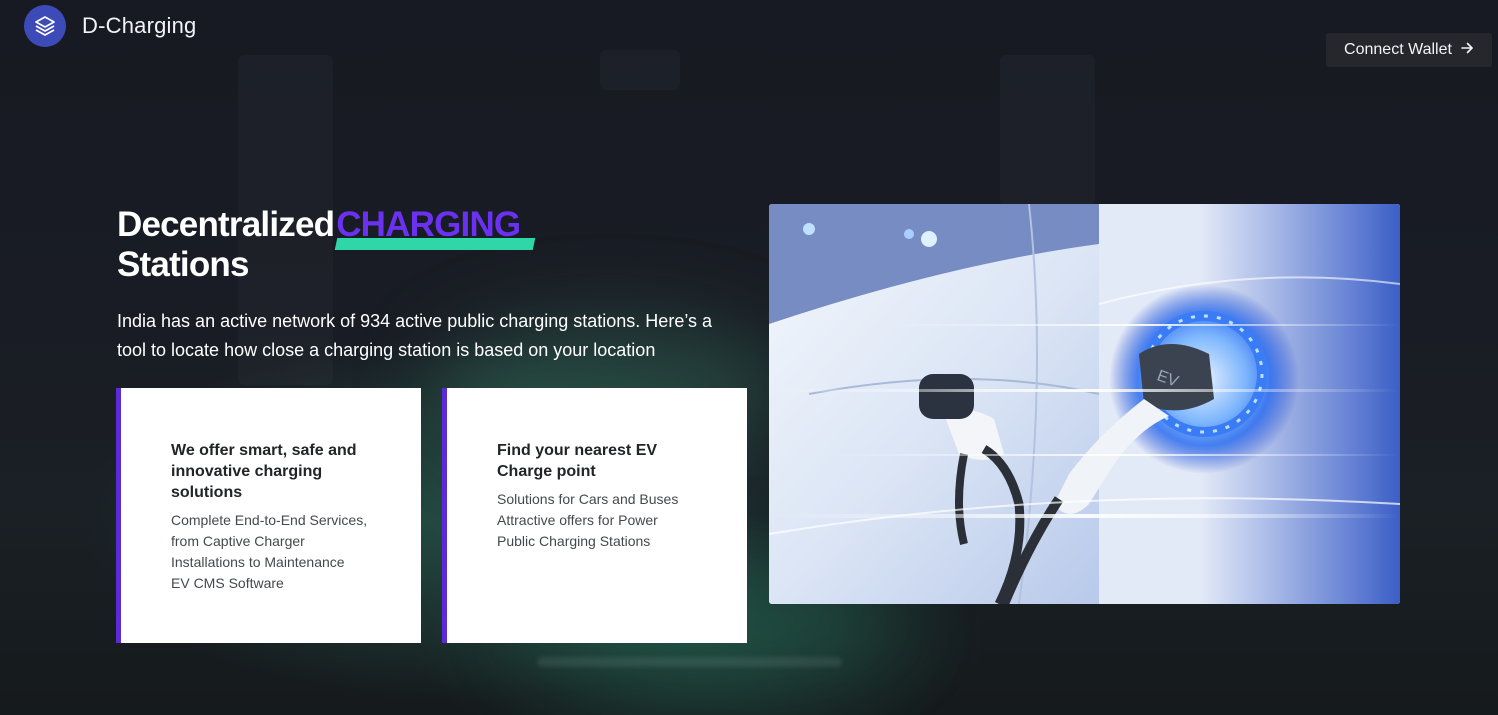  Describe the element at coordinates (238, 541) in the screenshot. I see `card-line: from Captive Charger` at that location.